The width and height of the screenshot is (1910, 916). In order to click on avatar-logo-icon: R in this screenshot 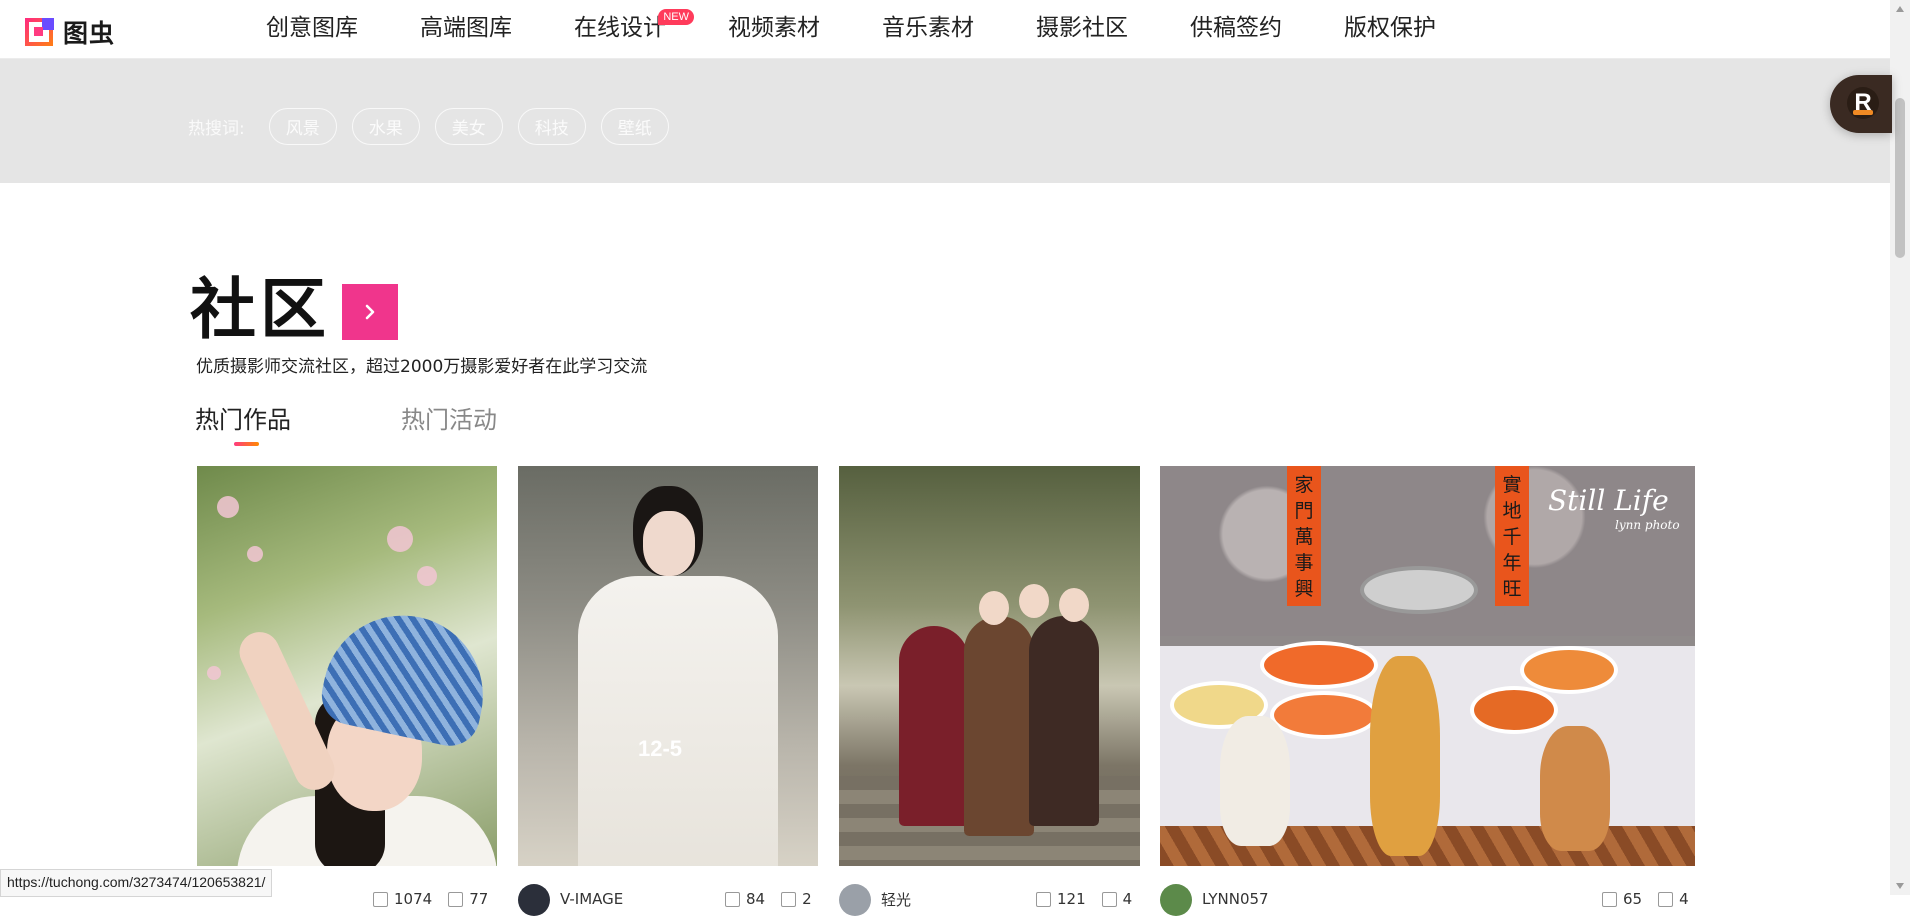, I will do `click(1863, 103)`.